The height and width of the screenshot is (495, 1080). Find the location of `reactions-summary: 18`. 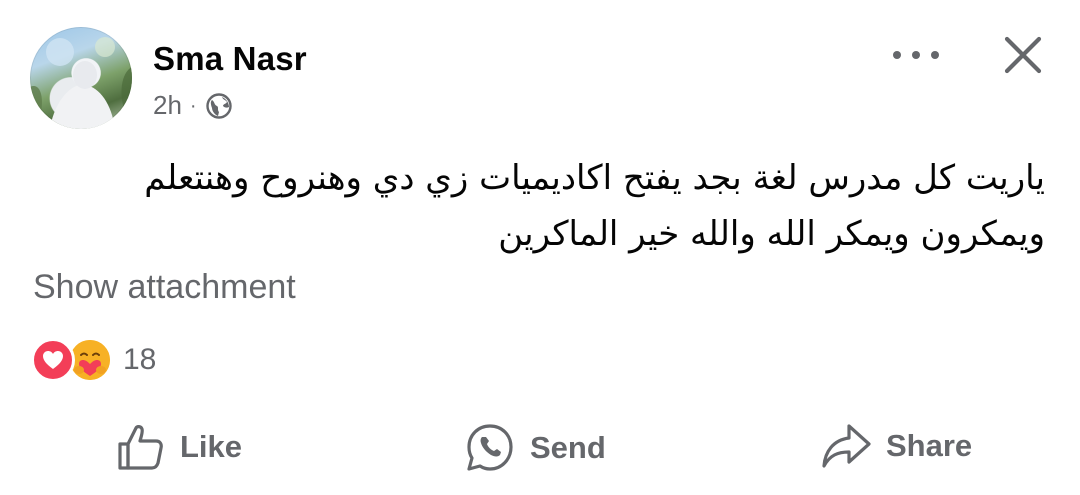

reactions-summary: 18 is located at coordinates (93, 360).